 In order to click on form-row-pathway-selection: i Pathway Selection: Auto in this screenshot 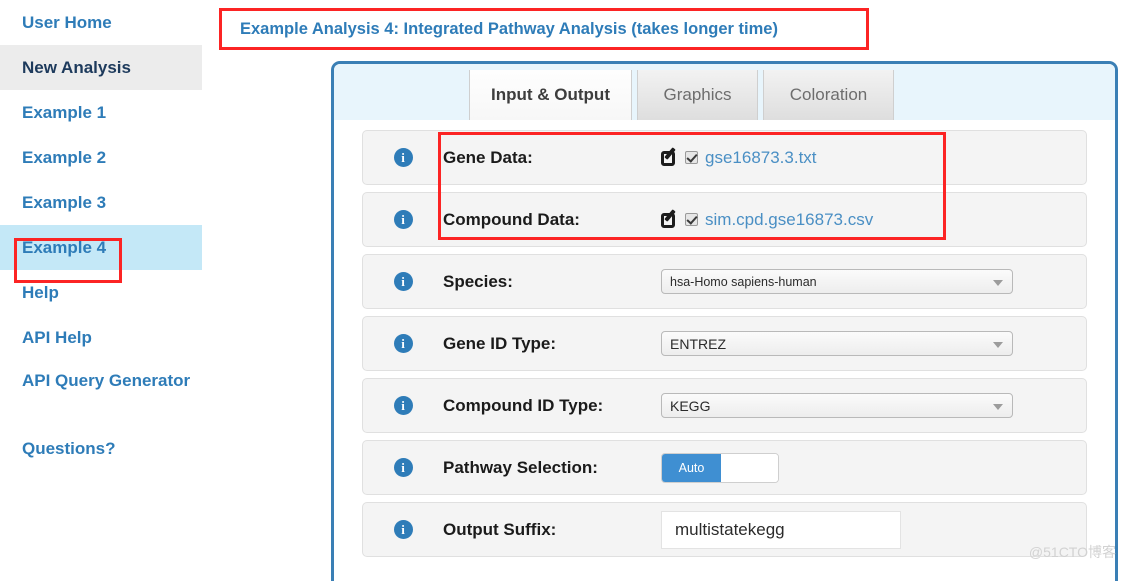, I will do `click(724, 467)`.